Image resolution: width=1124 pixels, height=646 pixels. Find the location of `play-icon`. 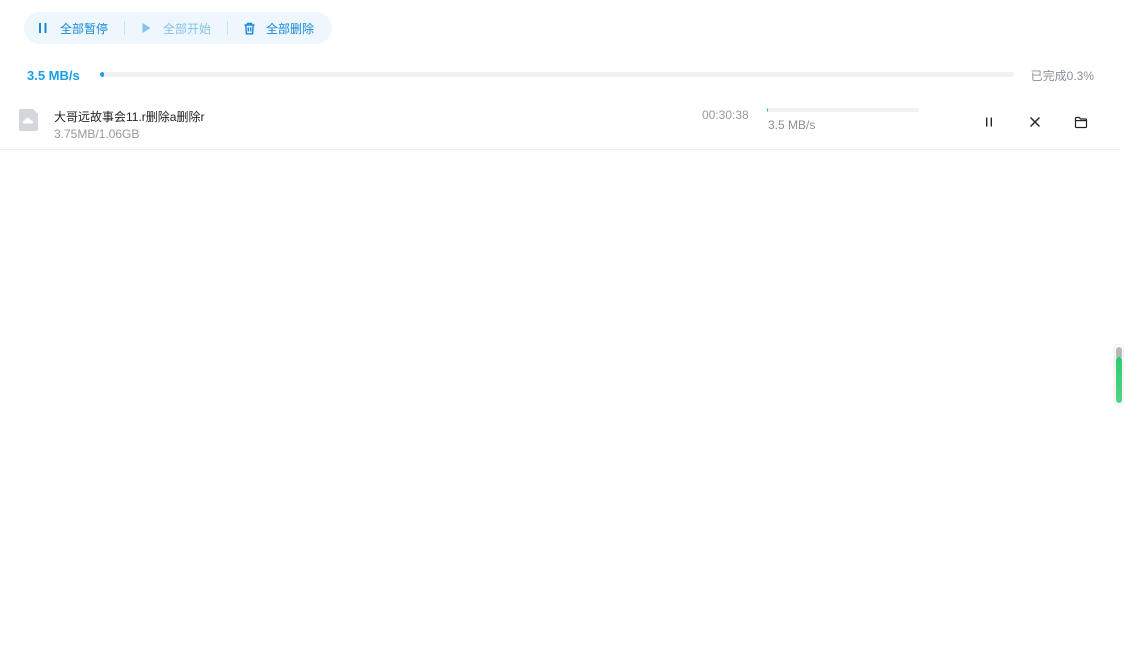

play-icon is located at coordinates (146, 28).